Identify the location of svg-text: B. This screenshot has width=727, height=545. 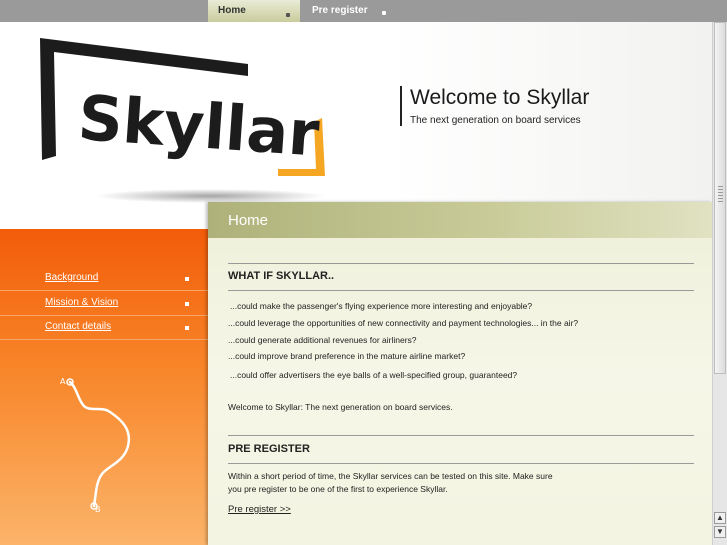
(98, 509).